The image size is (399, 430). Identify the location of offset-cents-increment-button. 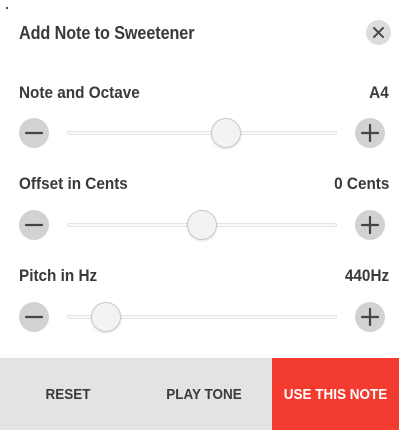
(370, 225).